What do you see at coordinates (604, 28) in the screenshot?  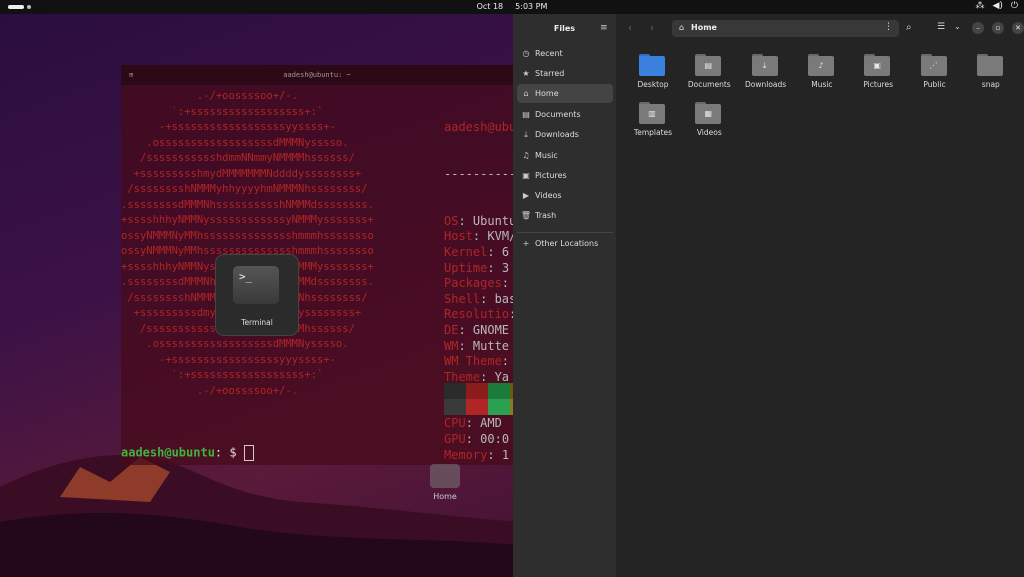 I see `hamburger-menu-icon: ≡` at bounding box center [604, 28].